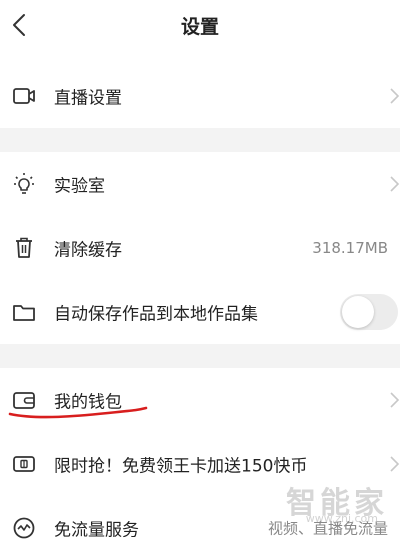  What do you see at coordinates (200, 184) in the screenshot?
I see `settings-item-lab: 实验室` at bounding box center [200, 184].